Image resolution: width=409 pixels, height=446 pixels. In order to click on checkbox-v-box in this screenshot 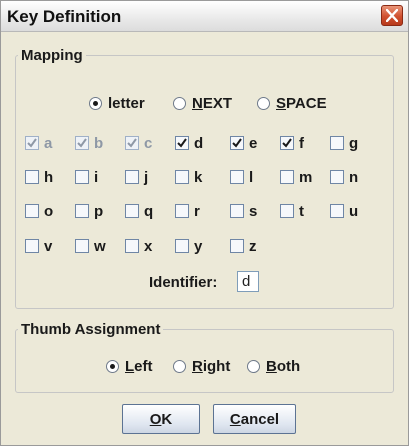, I will do `click(32, 246)`.